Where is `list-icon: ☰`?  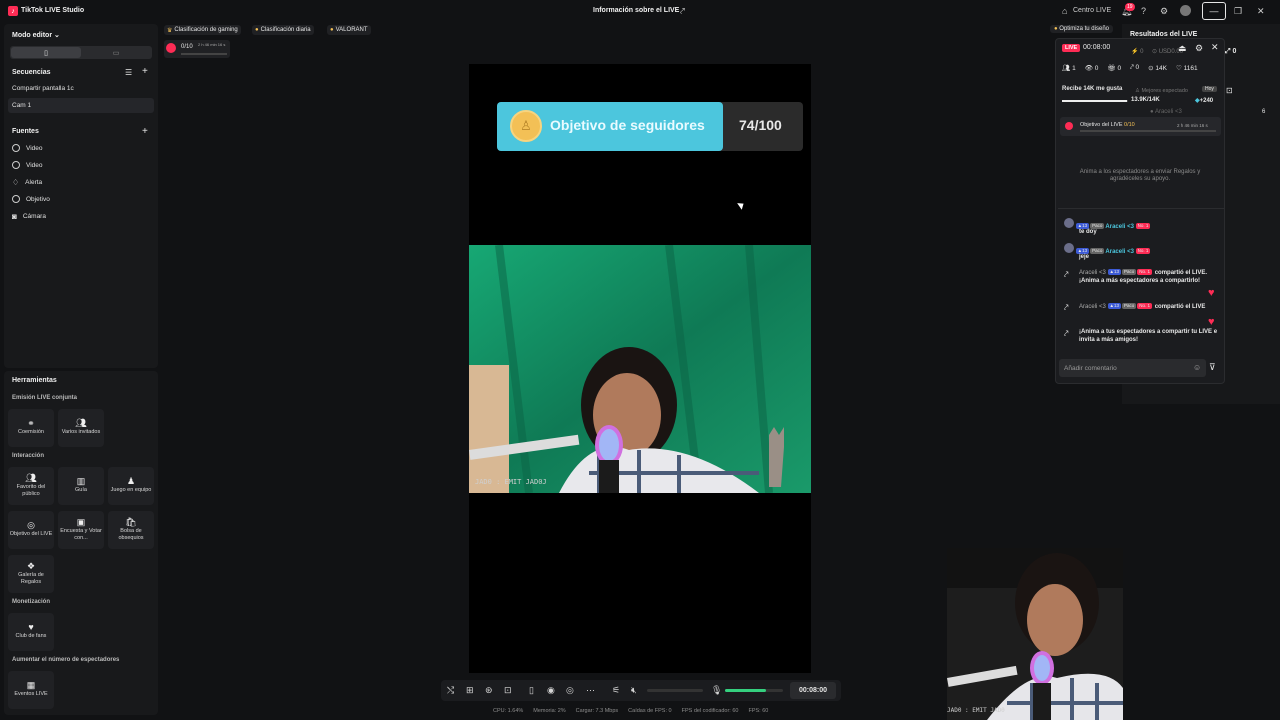 list-icon: ☰ is located at coordinates (128, 72).